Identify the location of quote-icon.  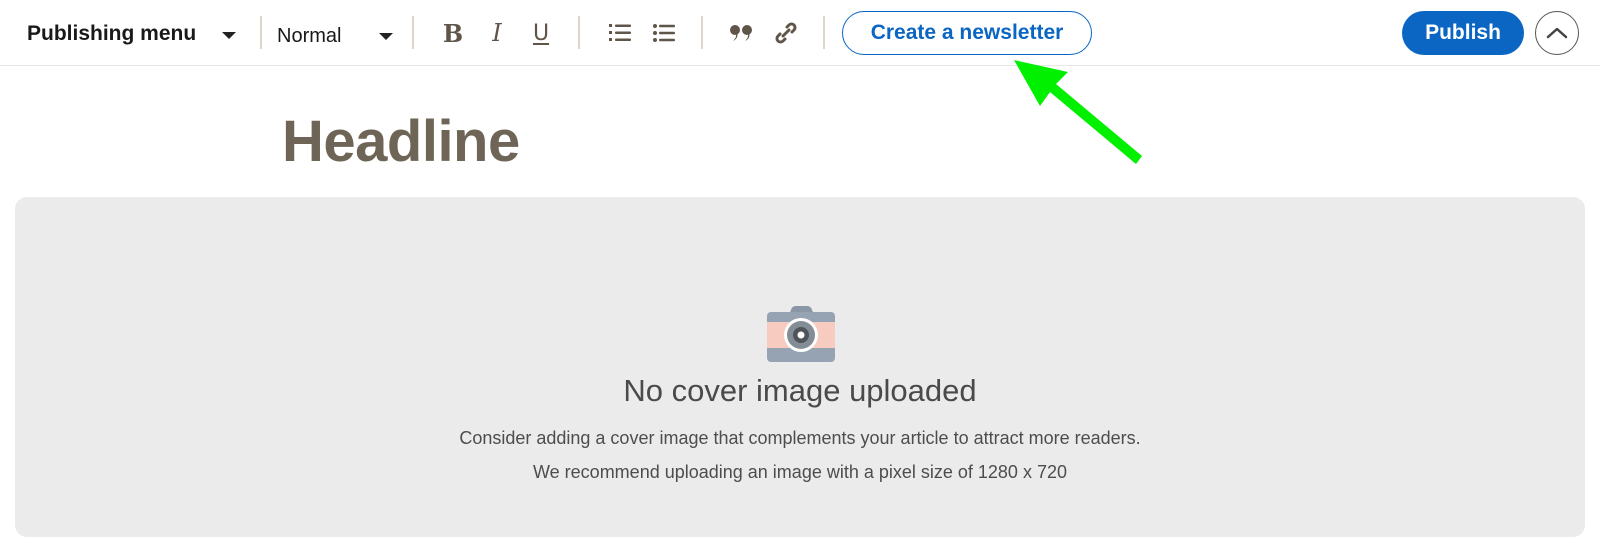
(741, 33).